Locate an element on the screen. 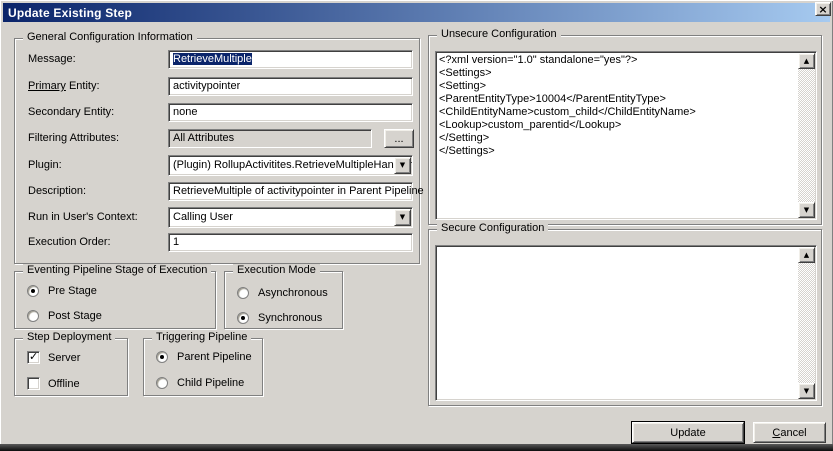 The width and height of the screenshot is (833, 451). unsecure-configuration-legend: Unsecure Configuration is located at coordinates (499, 34).